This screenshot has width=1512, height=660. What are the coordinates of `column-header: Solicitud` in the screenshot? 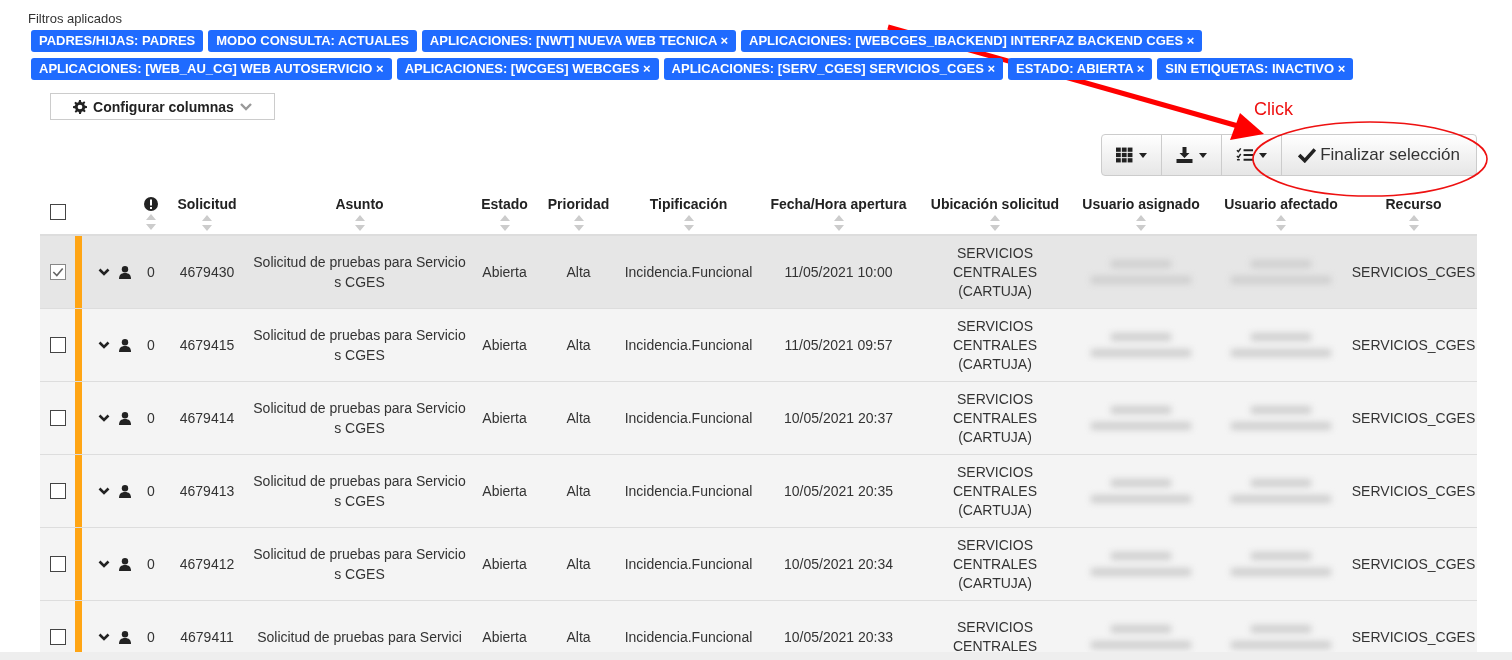 It's located at (207, 204).